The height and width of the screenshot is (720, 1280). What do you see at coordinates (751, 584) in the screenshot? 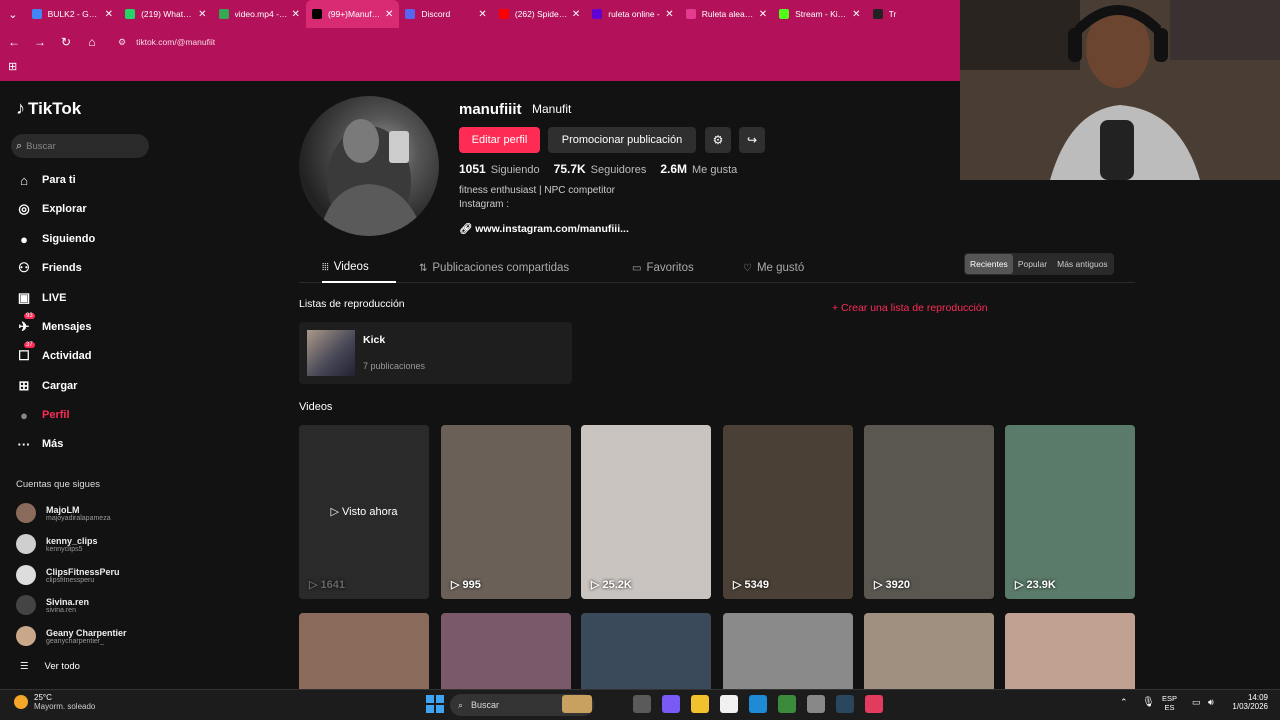
I see `video-views: ▷ 5349` at bounding box center [751, 584].